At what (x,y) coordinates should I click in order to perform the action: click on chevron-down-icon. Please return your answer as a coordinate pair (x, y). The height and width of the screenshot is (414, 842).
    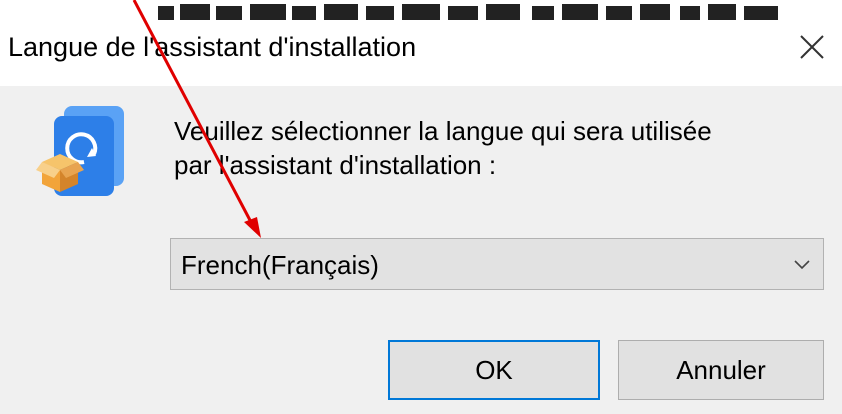
    Looking at the image, I should click on (802, 265).